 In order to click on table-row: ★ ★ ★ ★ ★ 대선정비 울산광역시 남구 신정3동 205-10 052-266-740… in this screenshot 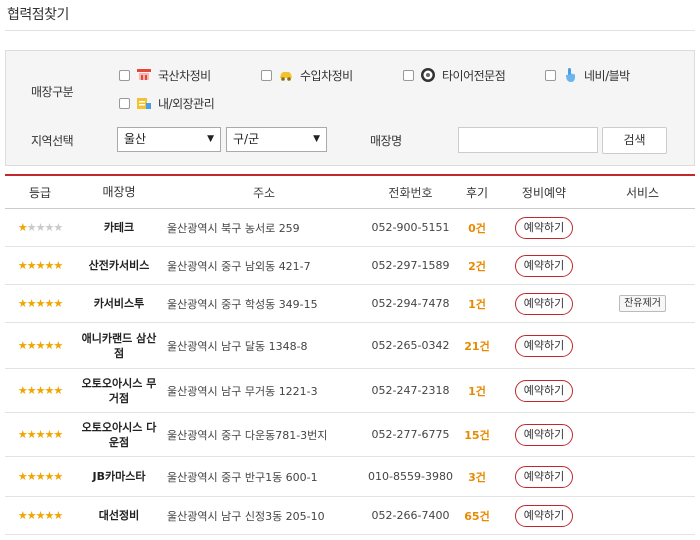, I will do `click(350, 516)`.